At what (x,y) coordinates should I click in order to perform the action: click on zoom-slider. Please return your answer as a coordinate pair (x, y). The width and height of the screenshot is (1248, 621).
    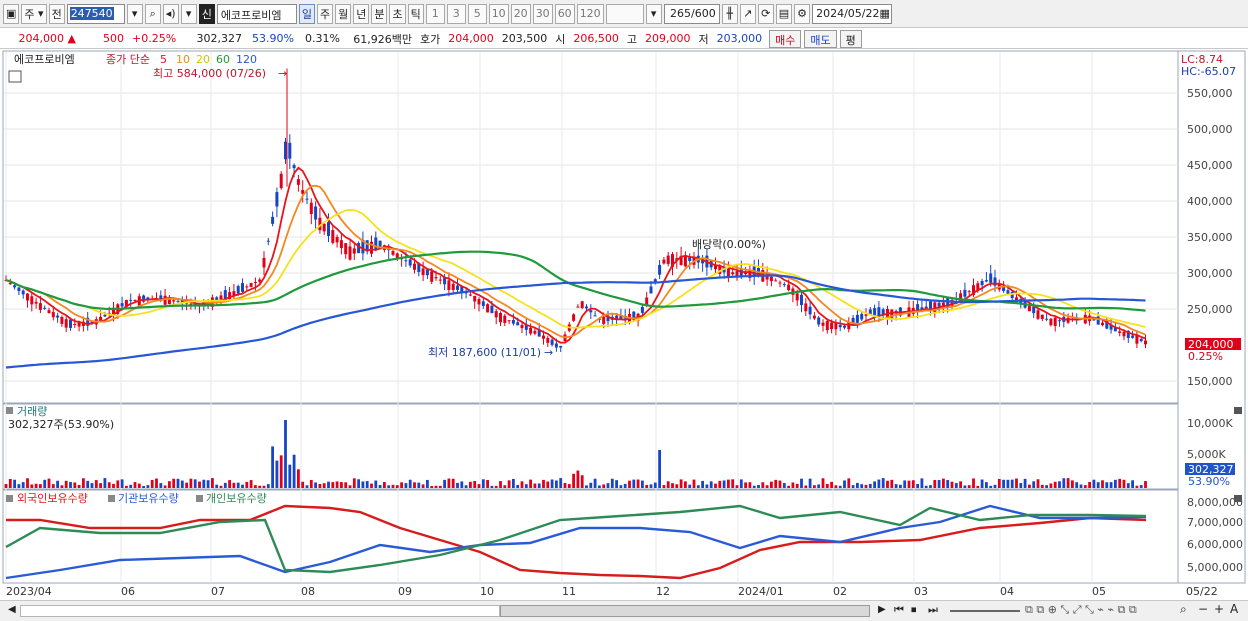
    Looking at the image, I should click on (985, 611).